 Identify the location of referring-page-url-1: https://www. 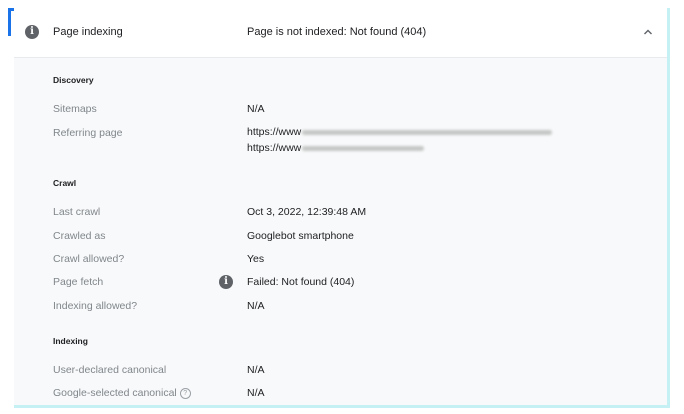
(400, 132).